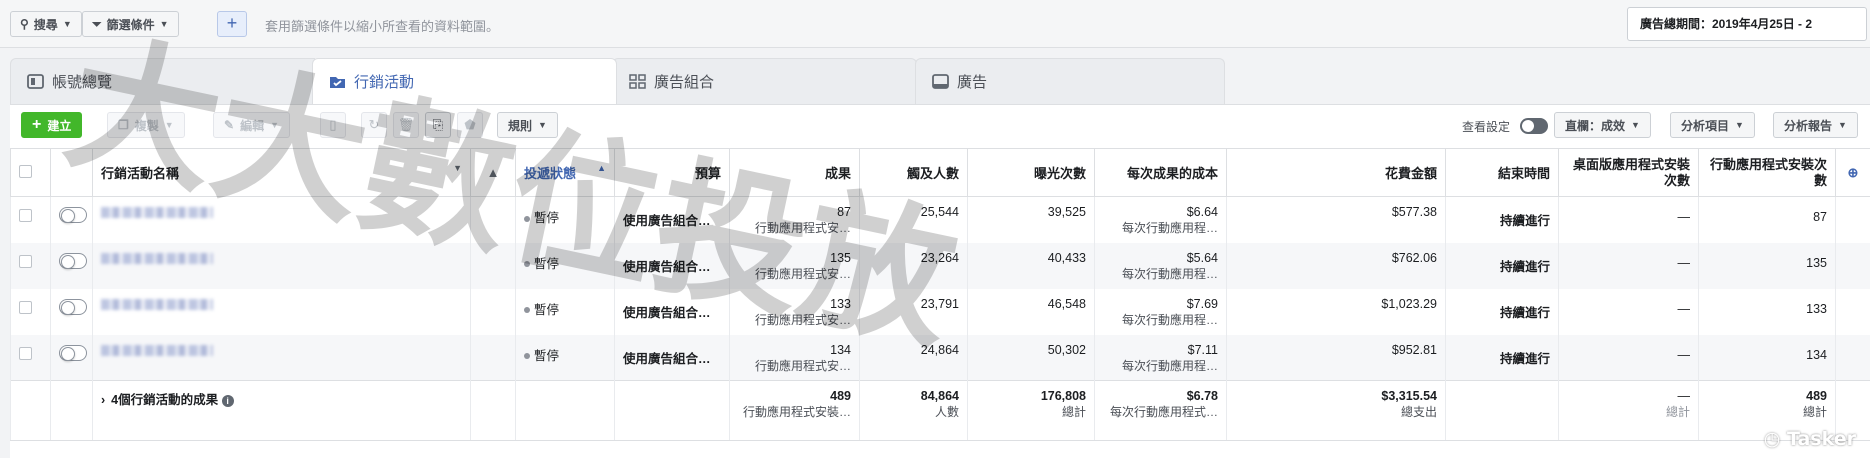 This screenshot has height=458, width=1870. What do you see at coordinates (493, 265) in the screenshot?
I see `warning-cell` at bounding box center [493, 265].